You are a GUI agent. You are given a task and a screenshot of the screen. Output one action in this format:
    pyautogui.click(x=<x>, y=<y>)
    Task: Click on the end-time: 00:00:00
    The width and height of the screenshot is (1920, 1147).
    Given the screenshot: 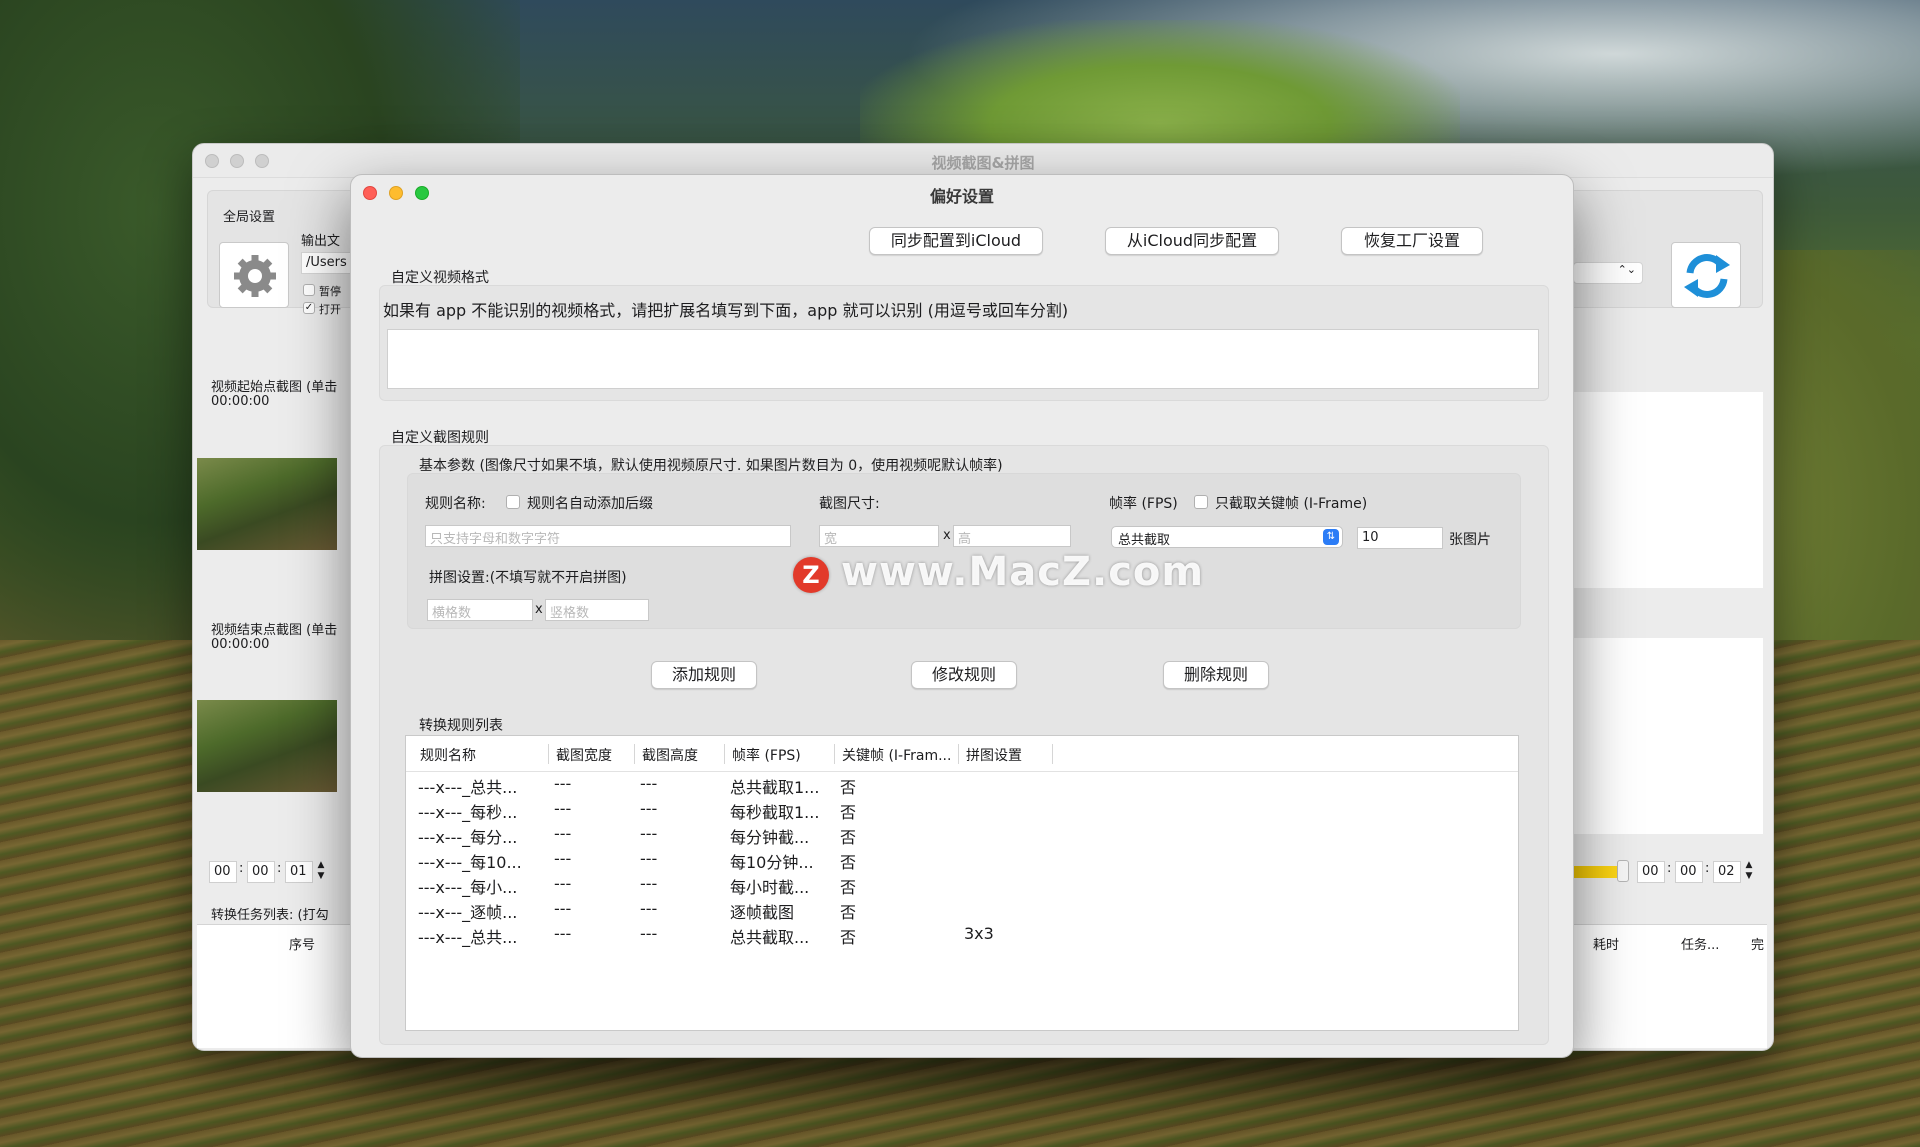 What is the action you would take?
    pyautogui.click(x=240, y=644)
    